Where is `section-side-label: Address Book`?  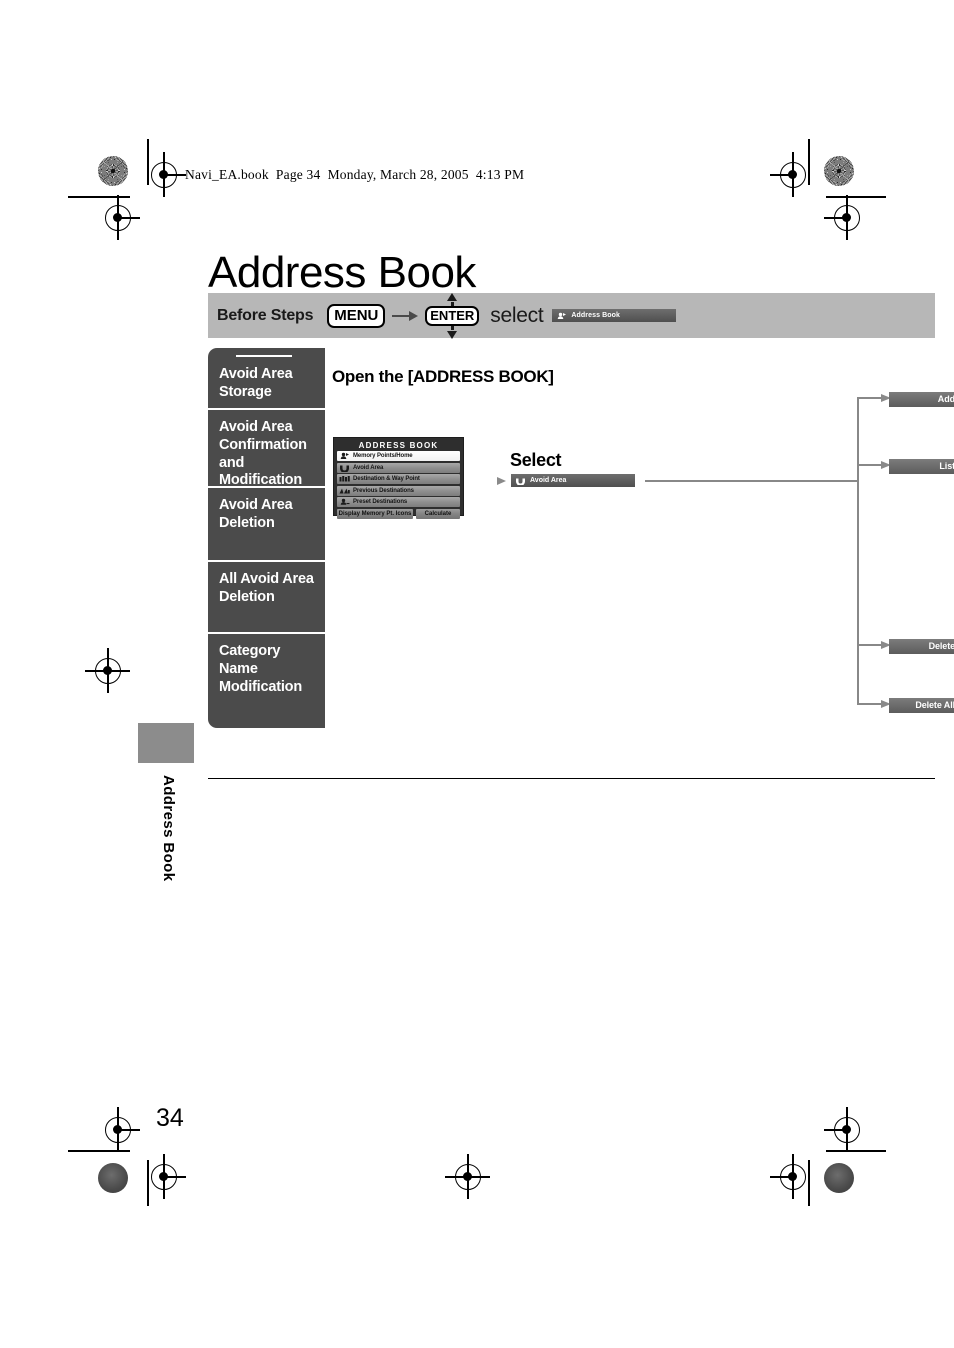
section-side-label: Address Book is located at coordinates (168, 828).